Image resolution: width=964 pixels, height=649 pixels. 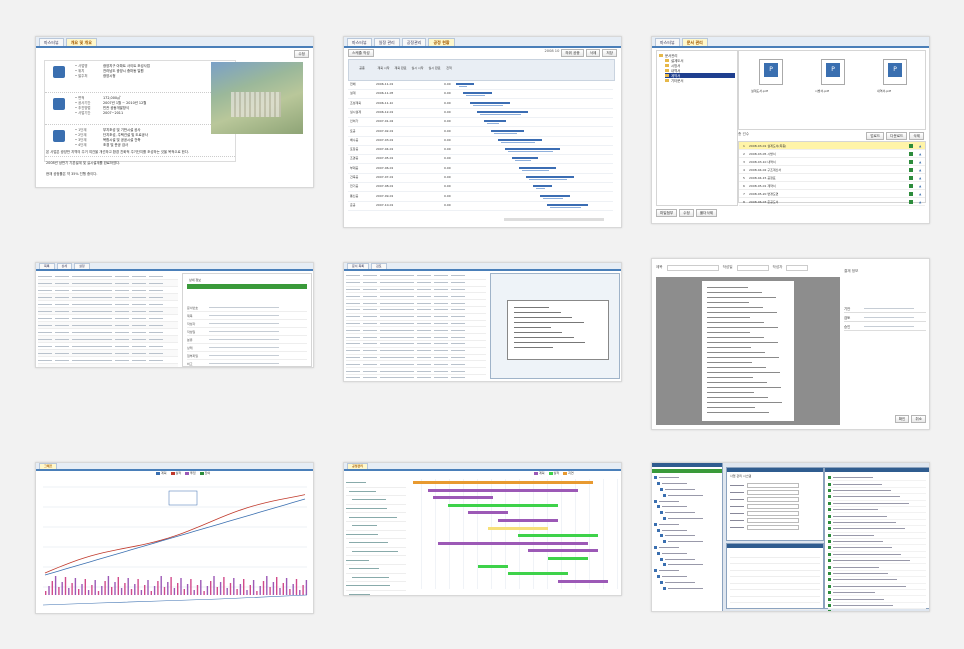 What do you see at coordinates (895, 72) in the screenshot?
I see `file-icon-3: P` at bounding box center [895, 72].